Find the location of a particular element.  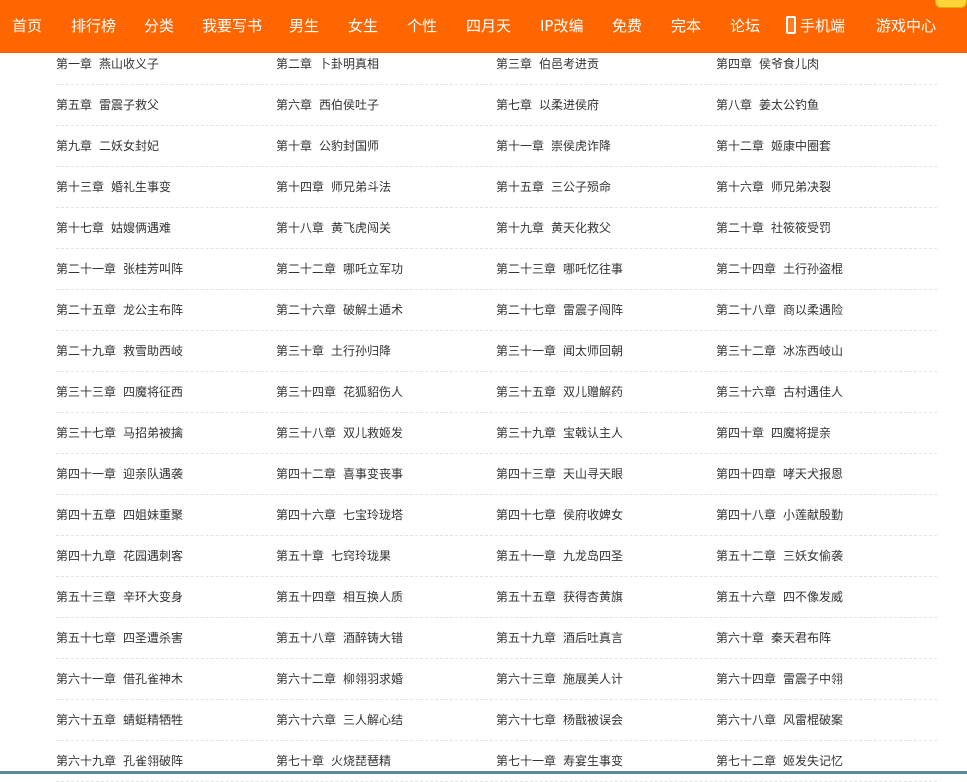

chapter-link: 第十九章 黄天化救父 is located at coordinates (553, 228).